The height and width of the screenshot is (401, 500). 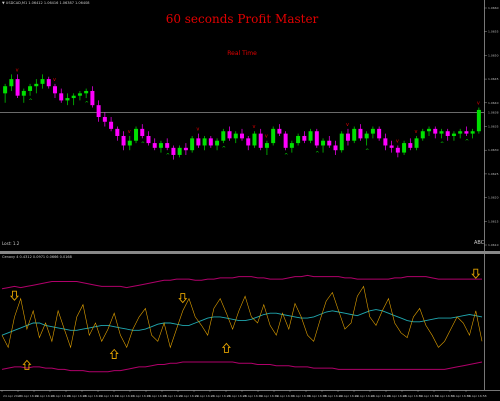 What do you see at coordinates (241, 282) in the screenshot?
I see `upper-band-line` at bounding box center [241, 282].